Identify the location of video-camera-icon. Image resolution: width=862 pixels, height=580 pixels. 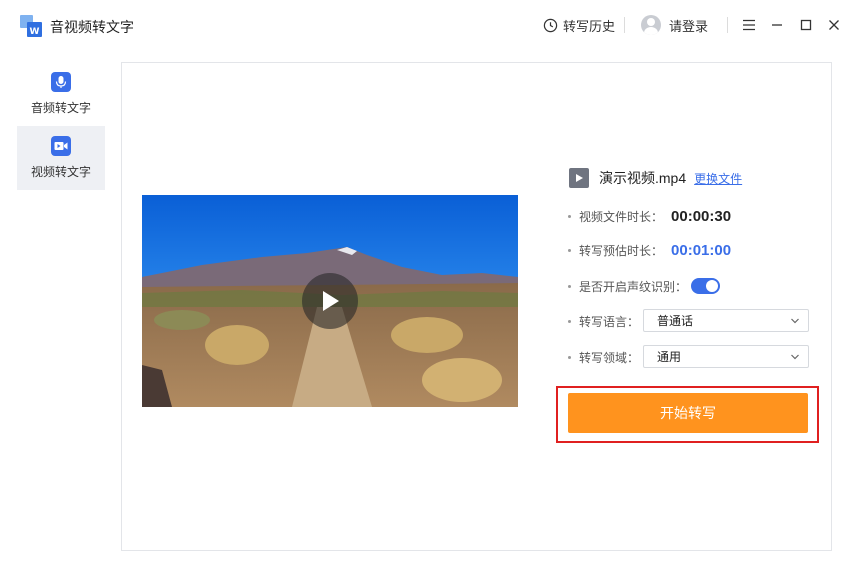
(61, 146).